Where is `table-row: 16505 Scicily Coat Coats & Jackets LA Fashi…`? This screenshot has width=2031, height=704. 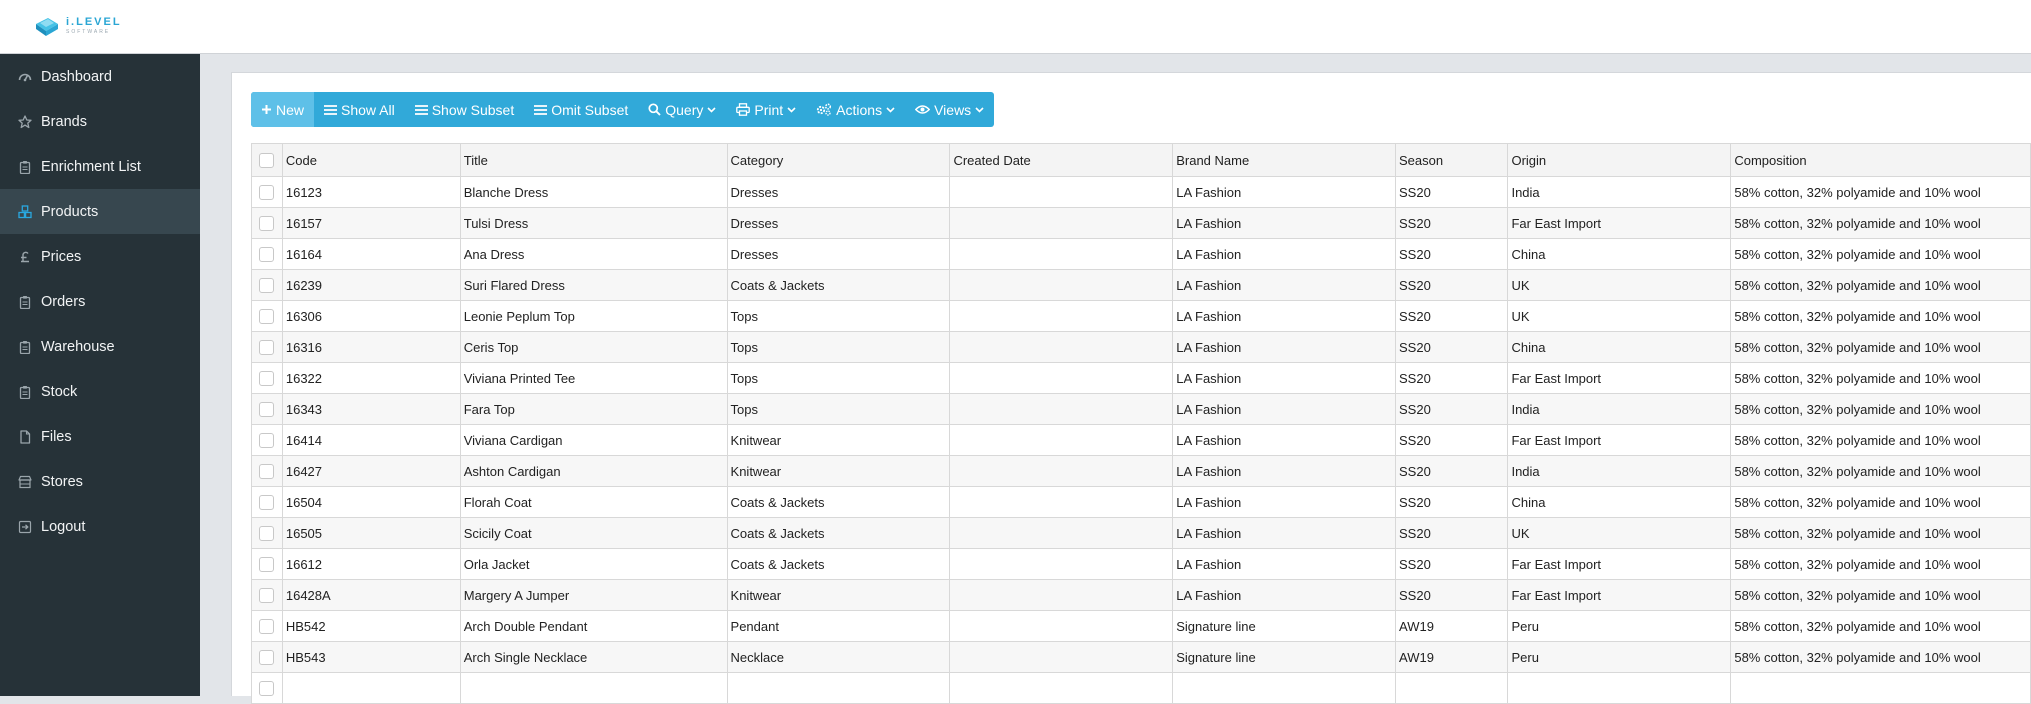
table-row: 16505 Scicily Coat Coats & Jackets LA Fashi… is located at coordinates (1141, 533).